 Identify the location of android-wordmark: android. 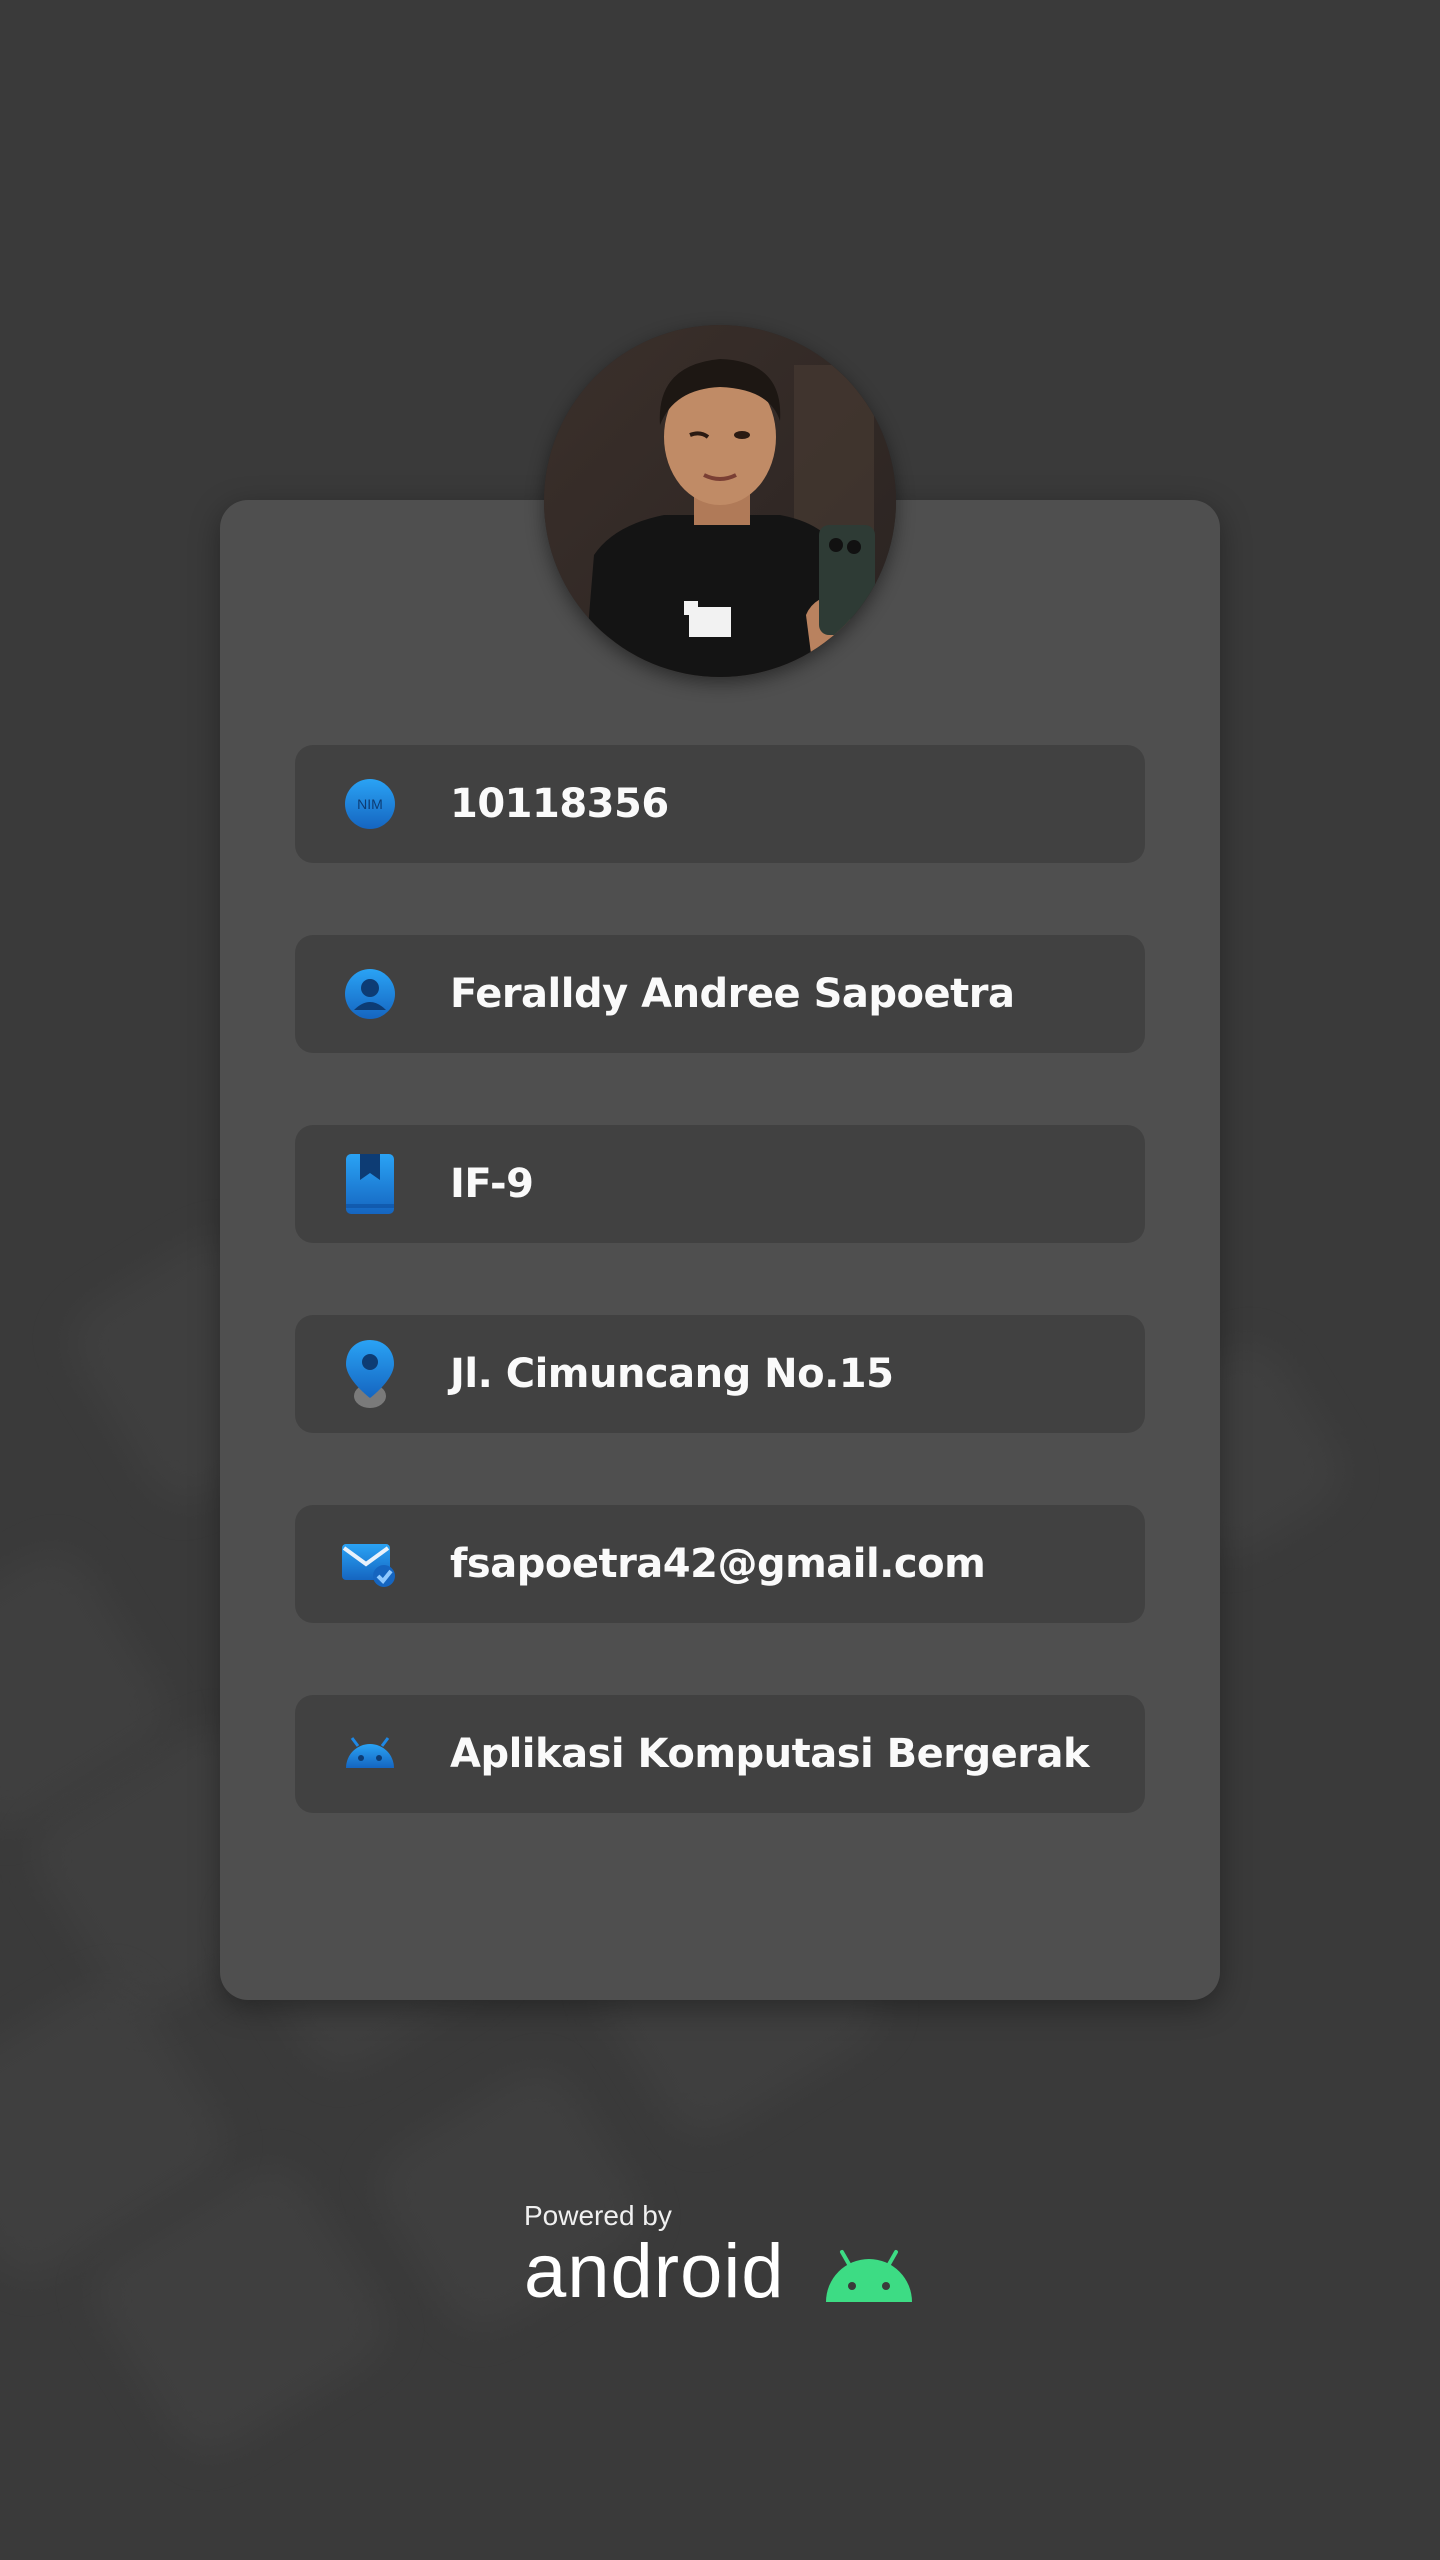
(654, 2271).